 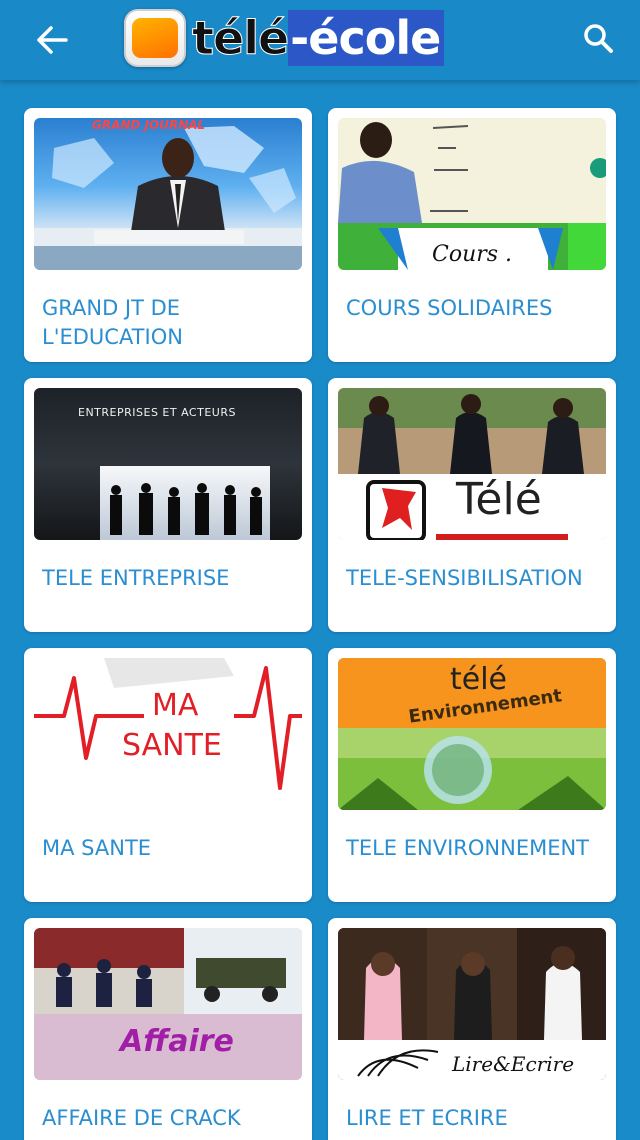 What do you see at coordinates (155, 38) in the screenshot?
I see `tv-logo-icon` at bounding box center [155, 38].